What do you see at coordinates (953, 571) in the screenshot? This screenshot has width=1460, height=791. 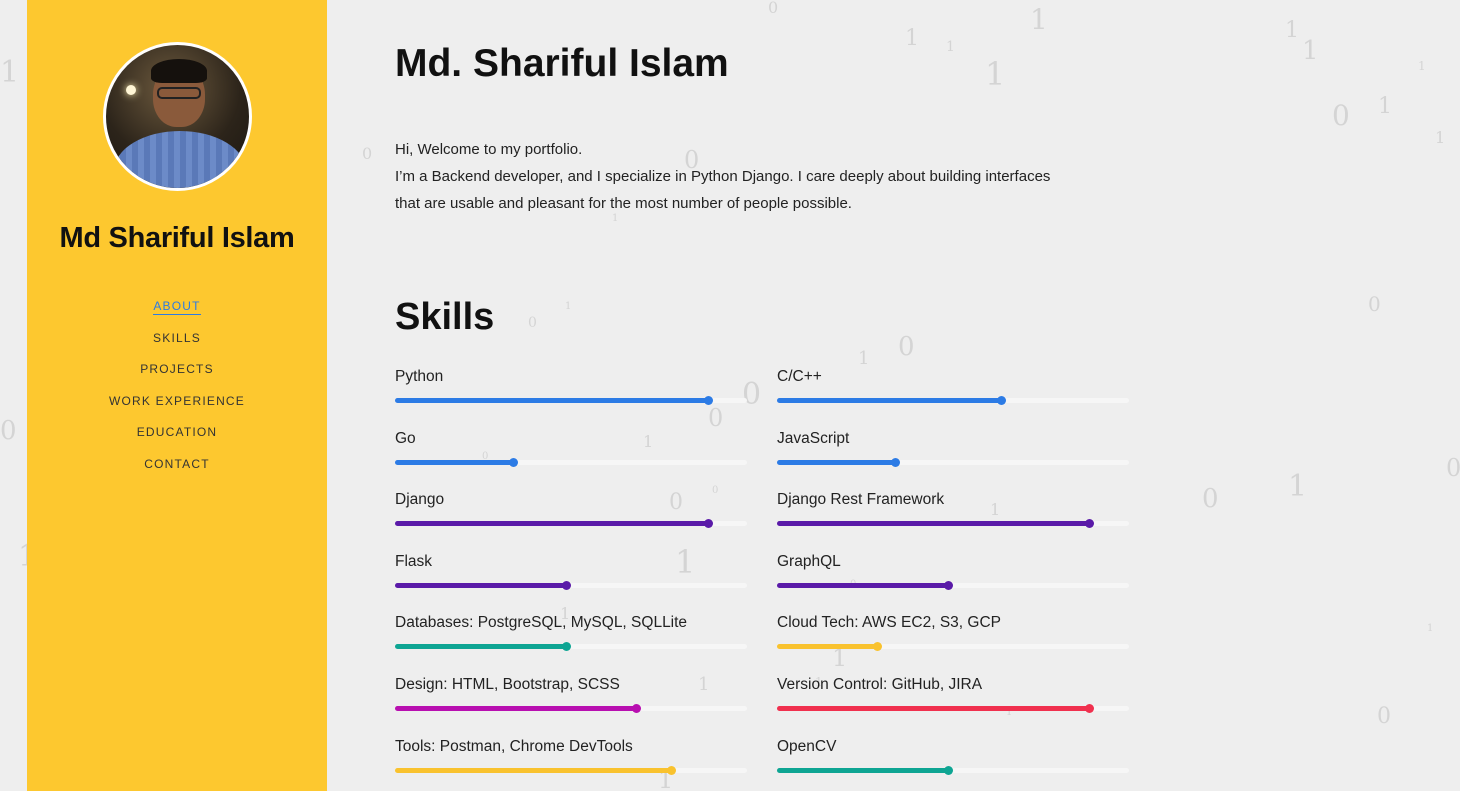 I see `skill-item: GraphQL` at bounding box center [953, 571].